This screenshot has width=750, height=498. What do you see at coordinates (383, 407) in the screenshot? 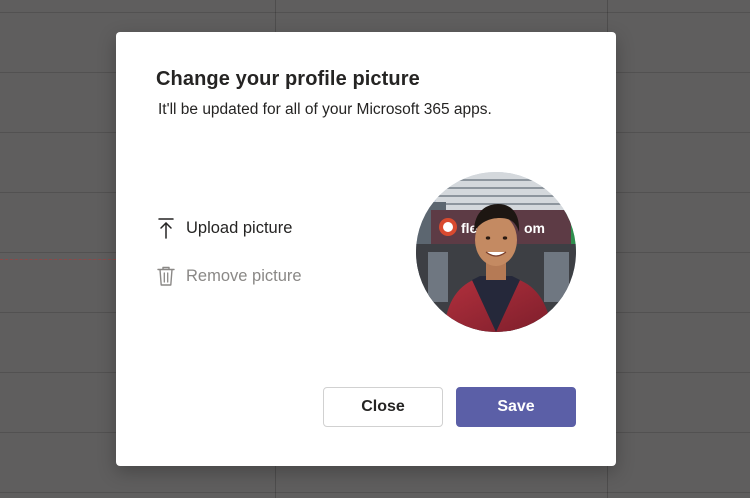
I see `close-button: Close` at bounding box center [383, 407].